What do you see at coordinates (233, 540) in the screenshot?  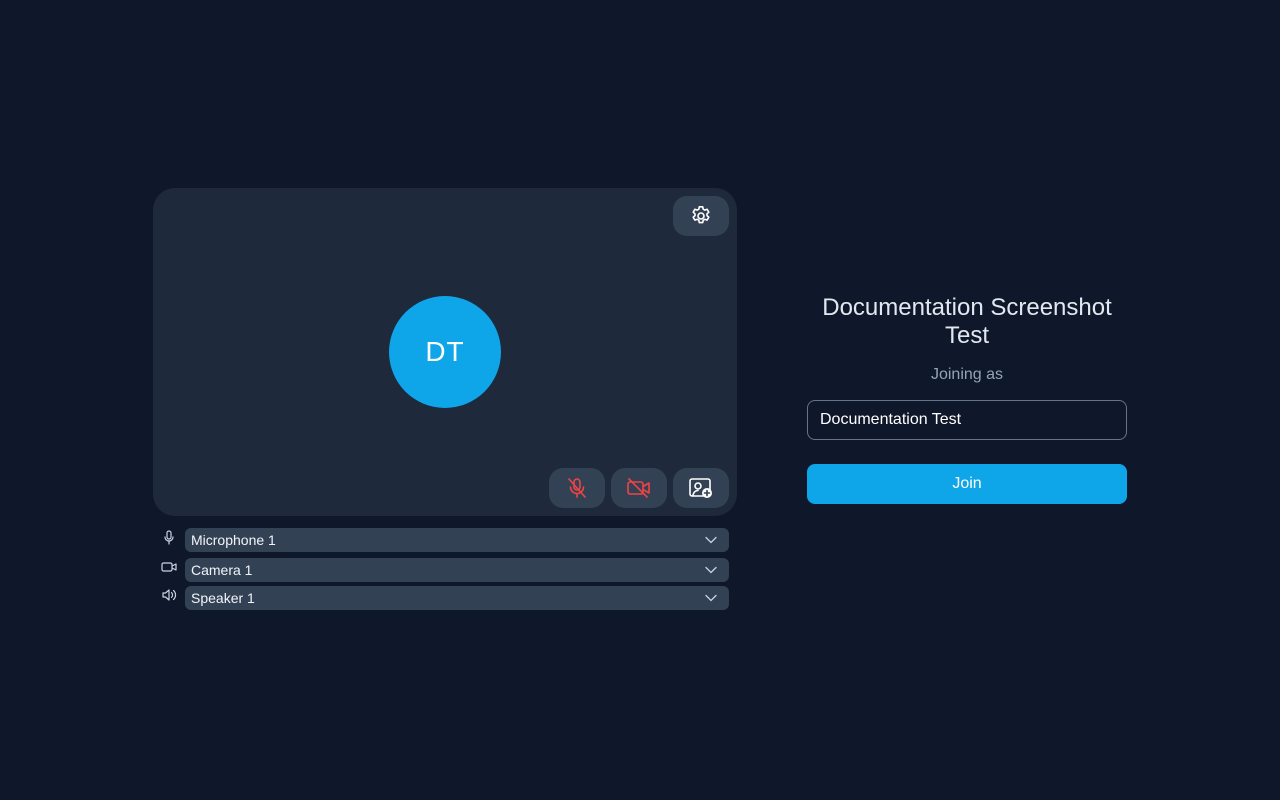 I see `microphone-select-value: Microphone 1` at bounding box center [233, 540].